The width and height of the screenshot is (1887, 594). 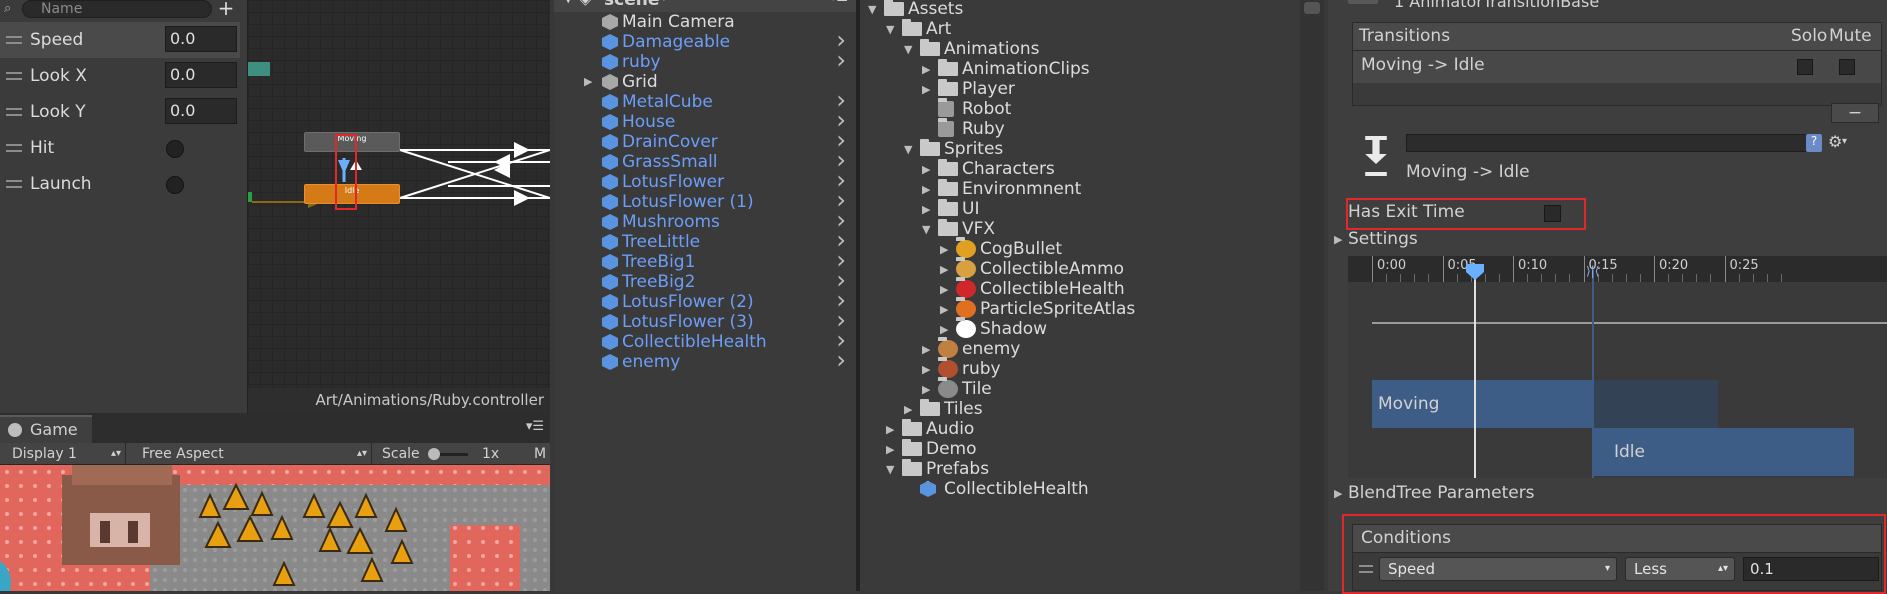 I want to click on game-scene, so click(x=275, y=528).